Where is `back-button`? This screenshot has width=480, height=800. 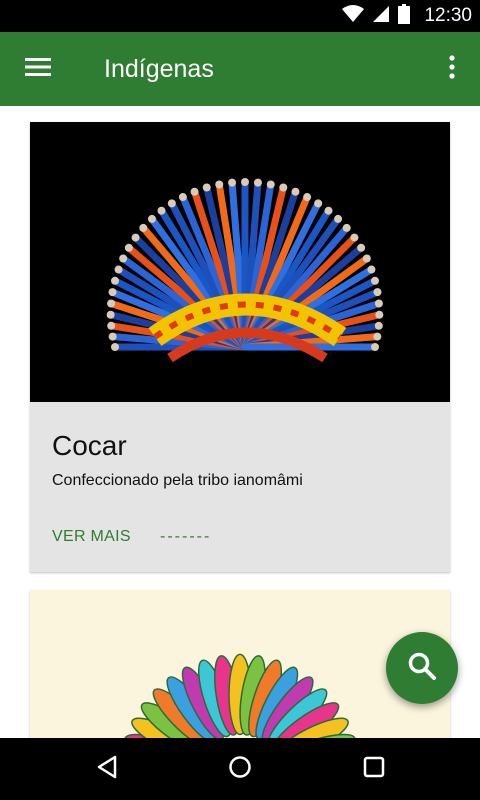 back-button is located at coordinates (107, 769).